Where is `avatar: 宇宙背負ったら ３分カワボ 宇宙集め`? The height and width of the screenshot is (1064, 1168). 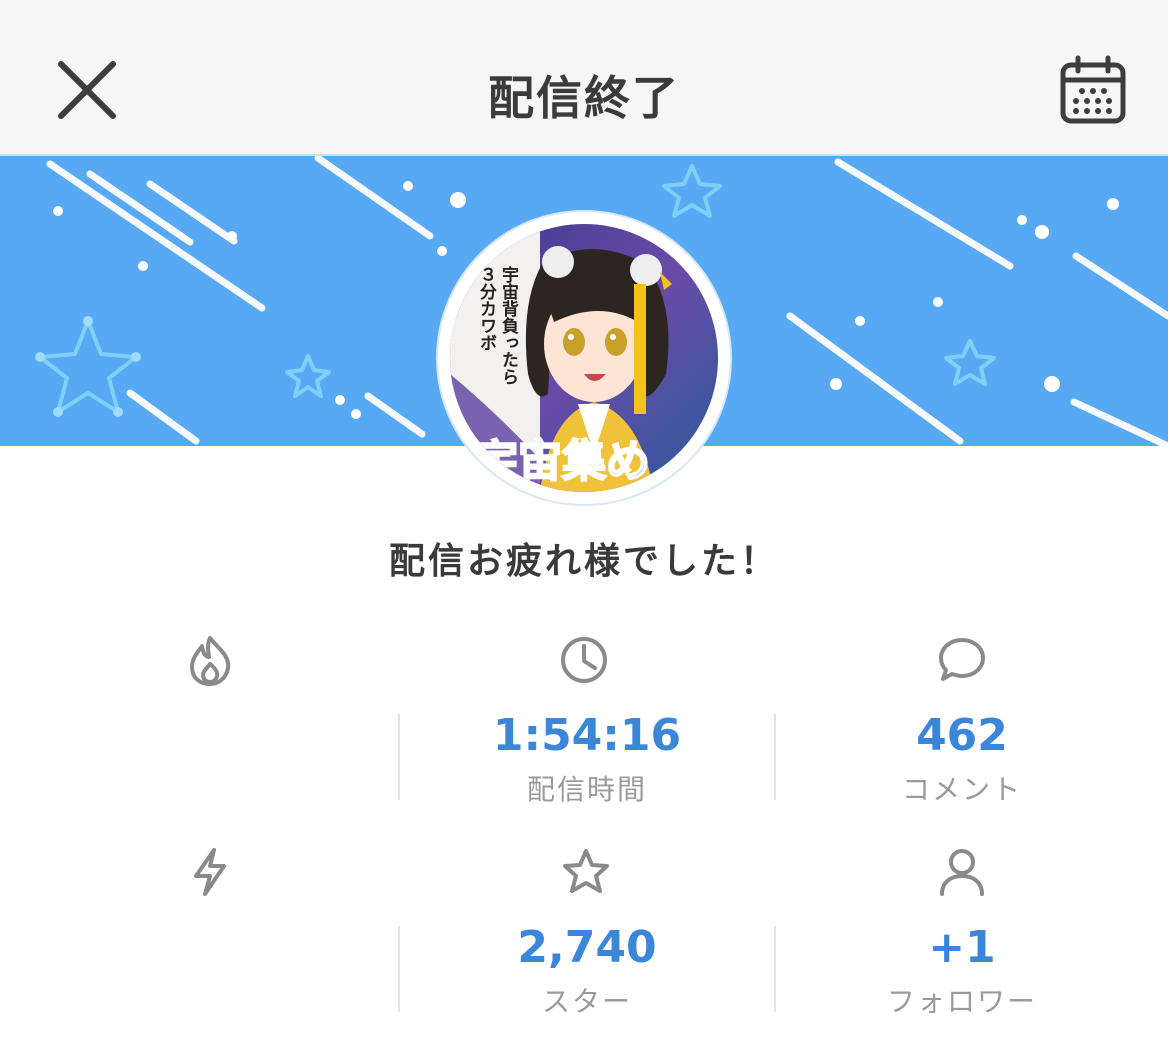 avatar: 宇宙背負ったら ３分カワボ 宇宙集め is located at coordinates (584, 358).